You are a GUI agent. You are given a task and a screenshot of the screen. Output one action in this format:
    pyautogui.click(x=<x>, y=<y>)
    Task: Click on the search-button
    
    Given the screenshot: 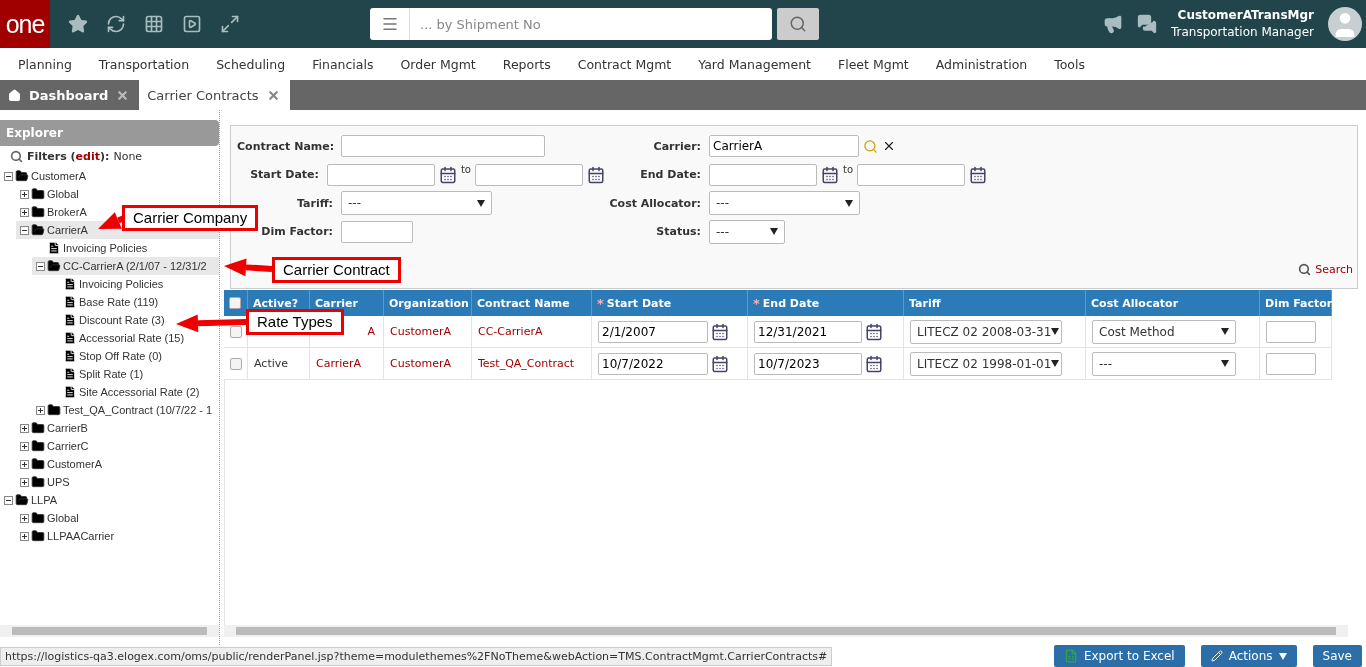 What is the action you would take?
    pyautogui.click(x=798, y=24)
    